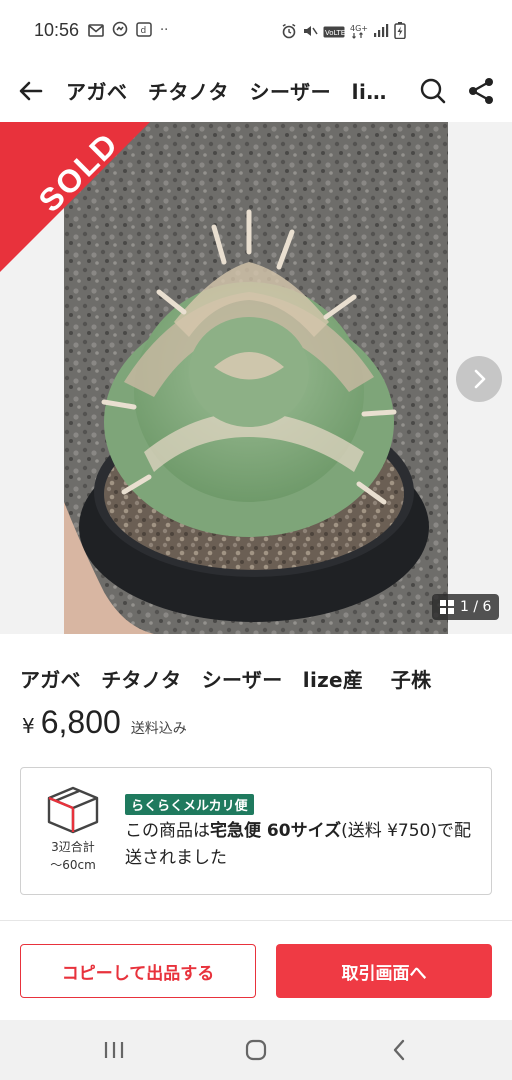  What do you see at coordinates (289, 33) in the screenshot?
I see `alarm-icon` at bounding box center [289, 33].